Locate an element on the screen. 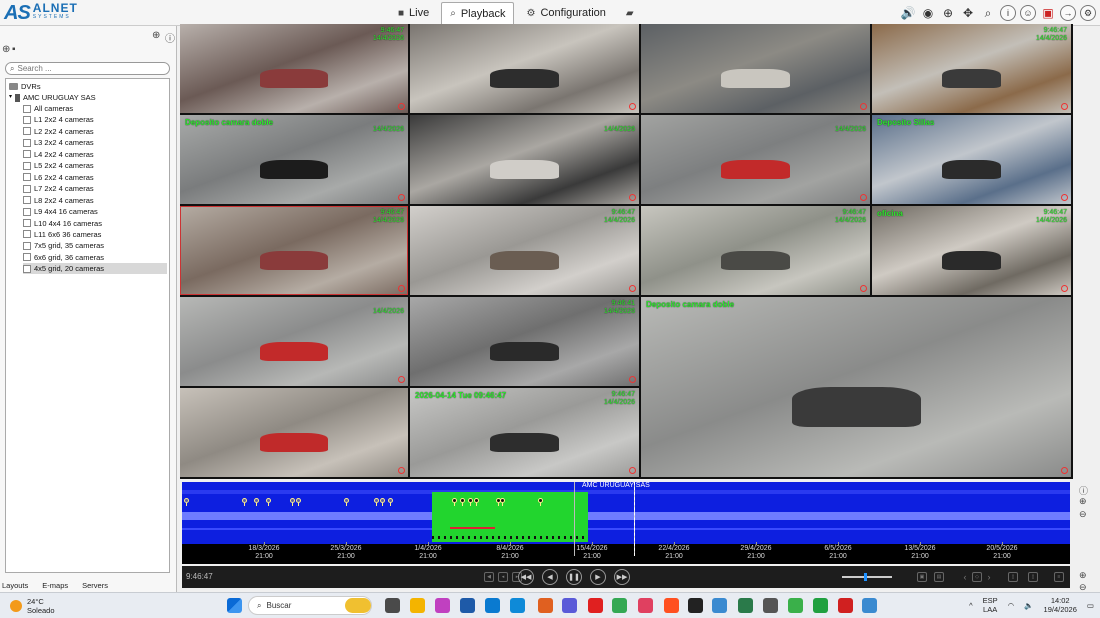 This screenshot has width=1100, height=618. camera-tile: 2026-04-14 Tue 09:46:47 9:46:47 14/4/2026 is located at coordinates (524, 432).